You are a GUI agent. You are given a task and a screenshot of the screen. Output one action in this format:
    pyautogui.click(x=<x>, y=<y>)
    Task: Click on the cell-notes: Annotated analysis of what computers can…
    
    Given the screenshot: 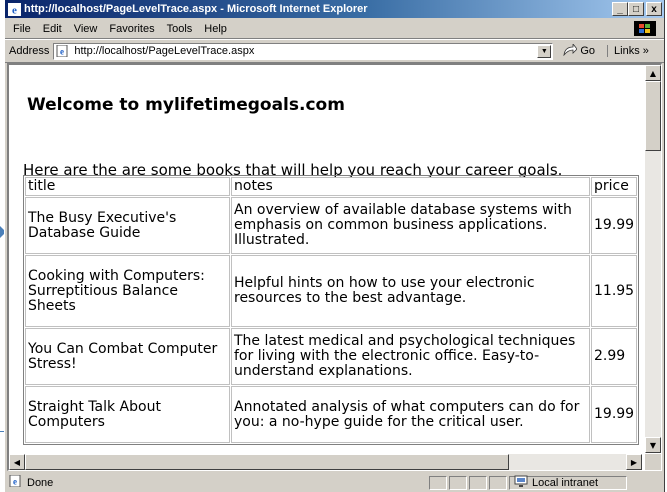 What is the action you would take?
    pyautogui.click(x=410, y=414)
    